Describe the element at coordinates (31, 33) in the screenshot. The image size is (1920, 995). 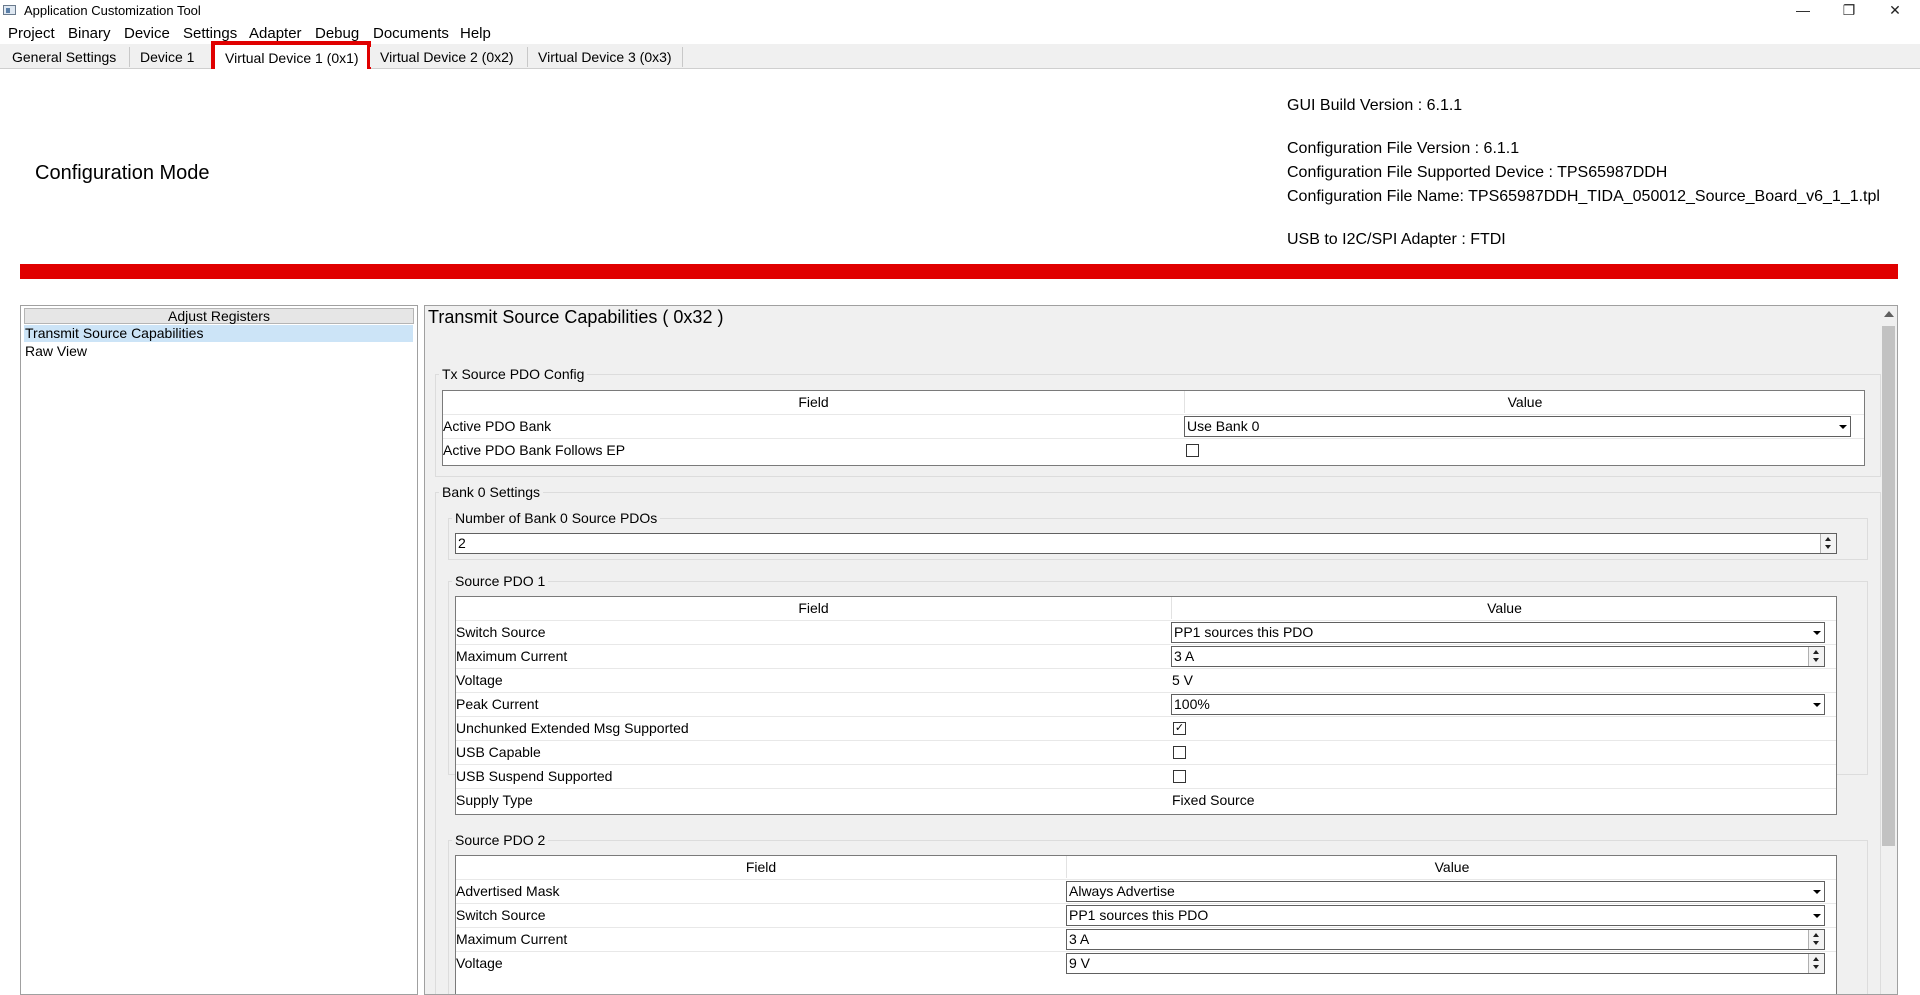
I see `menu-project: Project` at that location.